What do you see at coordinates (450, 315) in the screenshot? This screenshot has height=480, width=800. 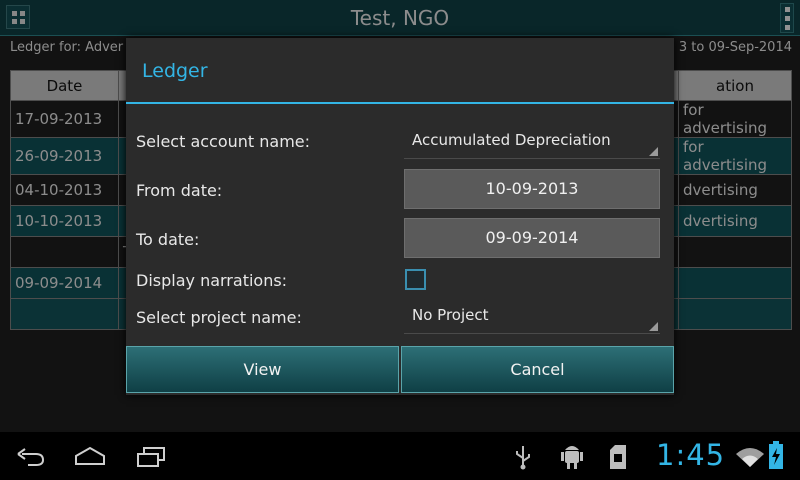 I see `project-name-value: No Project` at bounding box center [450, 315].